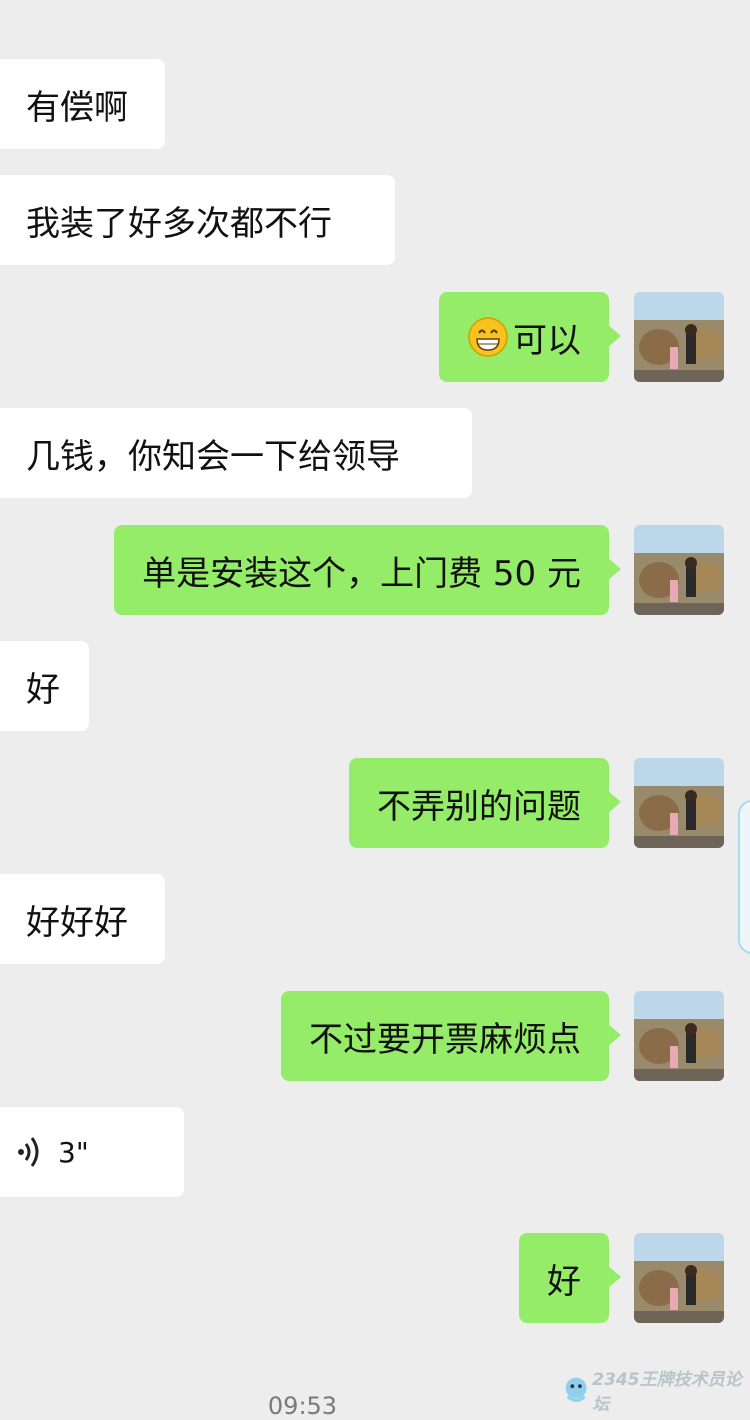  What do you see at coordinates (547, 340) in the screenshot?
I see `message-text: 可以` at bounding box center [547, 340].